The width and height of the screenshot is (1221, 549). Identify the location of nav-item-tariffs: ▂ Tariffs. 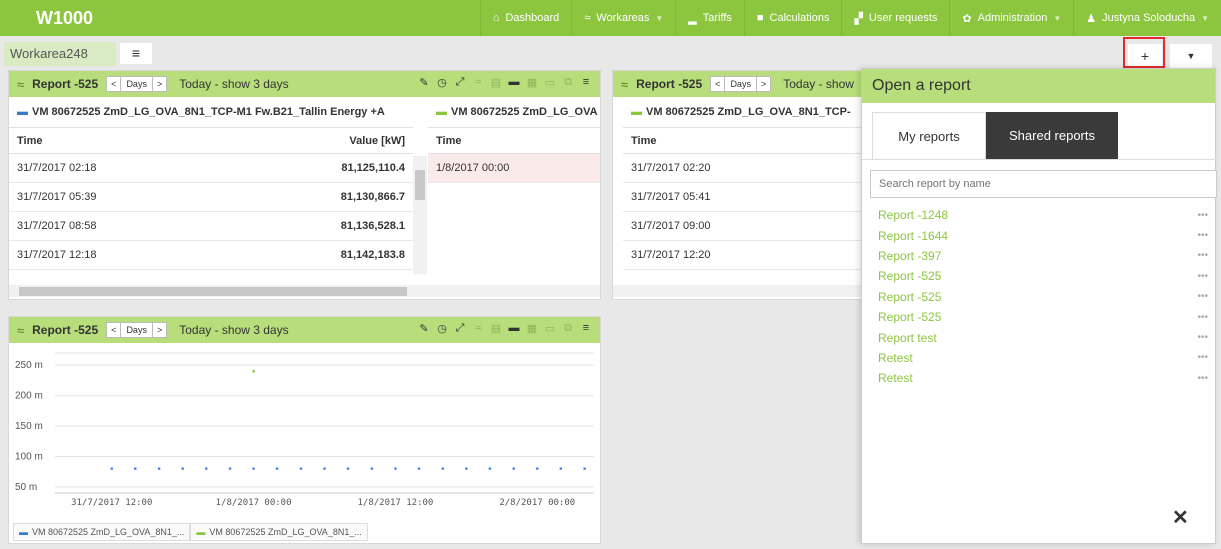
(709, 18).